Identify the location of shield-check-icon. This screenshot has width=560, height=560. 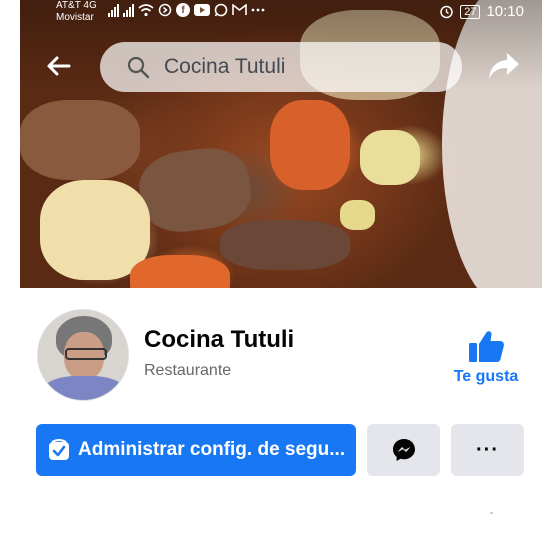
(59, 450).